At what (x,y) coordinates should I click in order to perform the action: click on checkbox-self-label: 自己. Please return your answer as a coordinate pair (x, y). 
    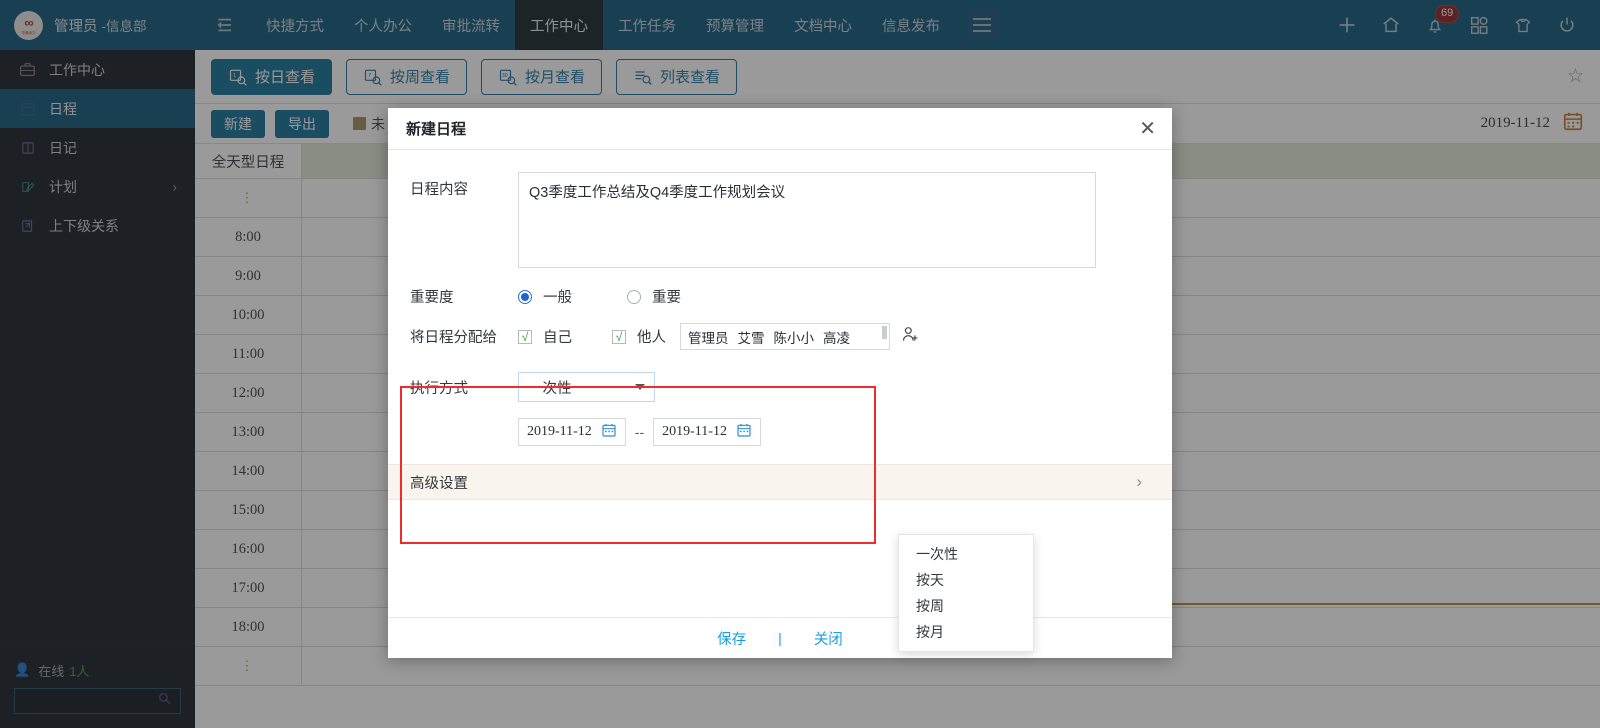
    Looking at the image, I should click on (557, 338).